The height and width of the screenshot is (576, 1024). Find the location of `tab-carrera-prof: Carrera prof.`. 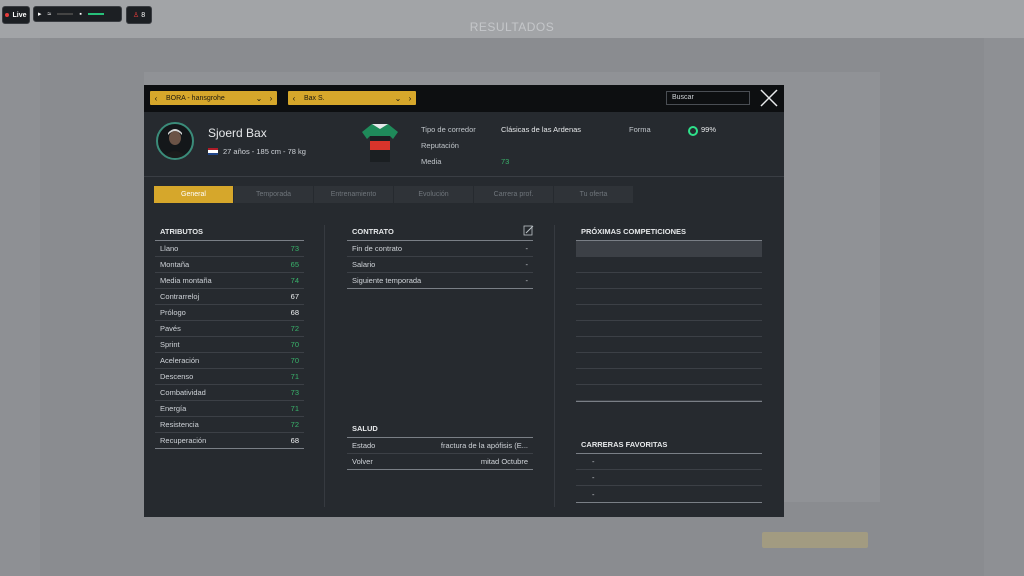

tab-carrera-prof: Carrera prof. is located at coordinates (513, 194).